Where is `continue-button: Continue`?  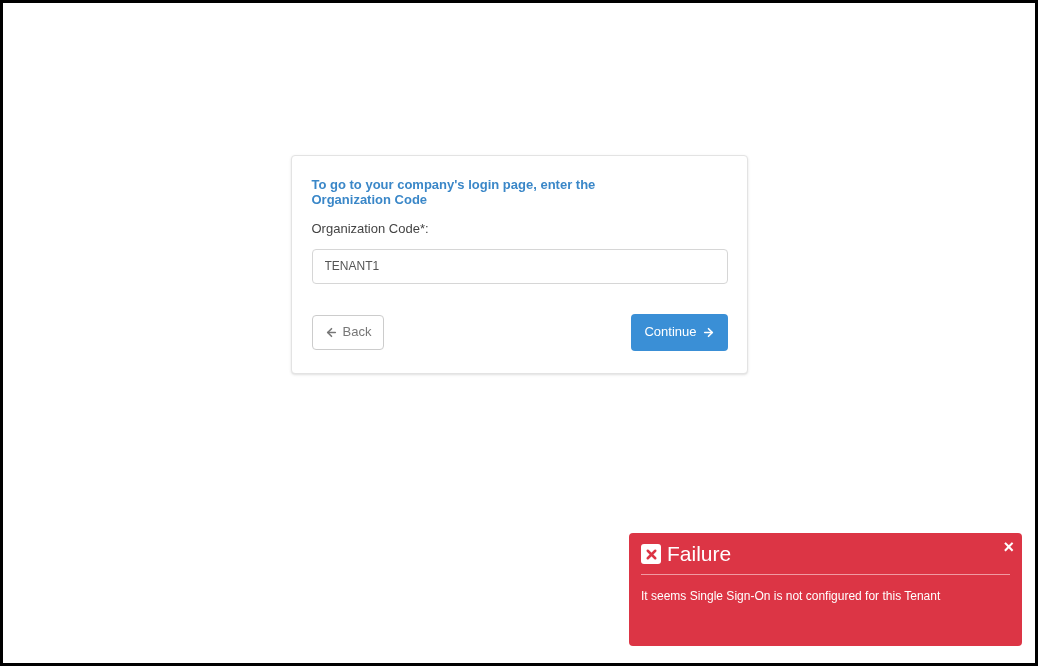
continue-button: Continue is located at coordinates (679, 332).